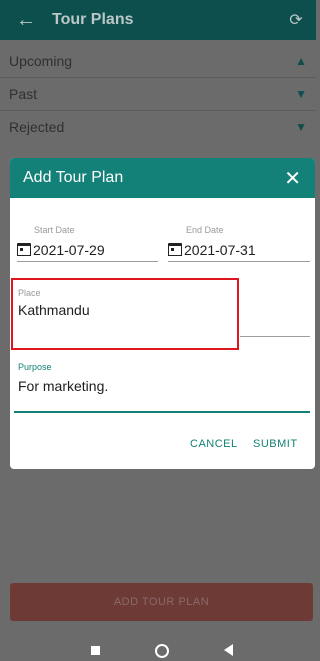  Describe the element at coordinates (296, 20) in the screenshot. I see `refresh-icon: ⟳` at that location.